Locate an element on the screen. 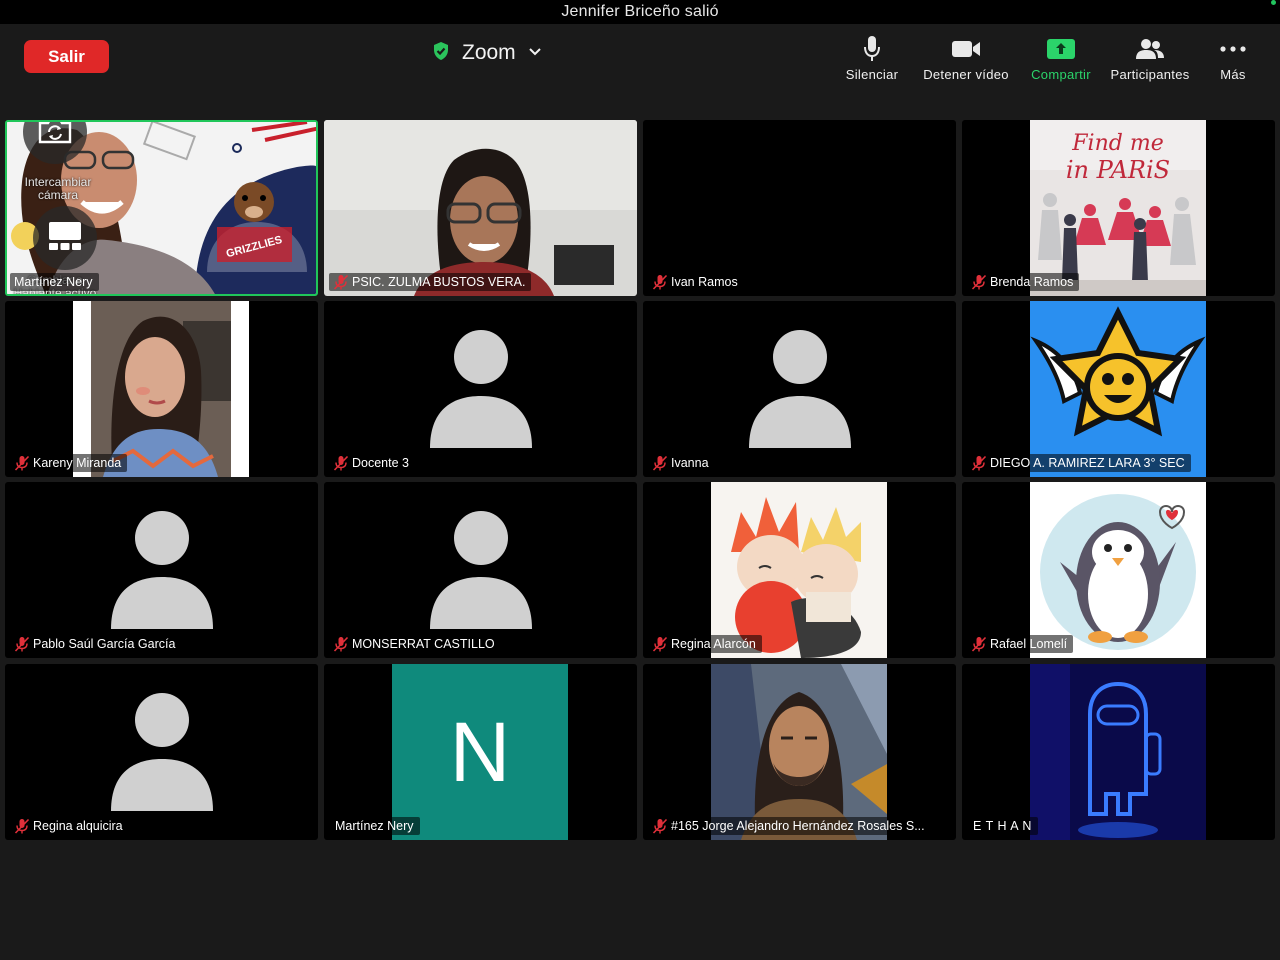  video-tile: Ivanna is located at coordinates (799, 389).